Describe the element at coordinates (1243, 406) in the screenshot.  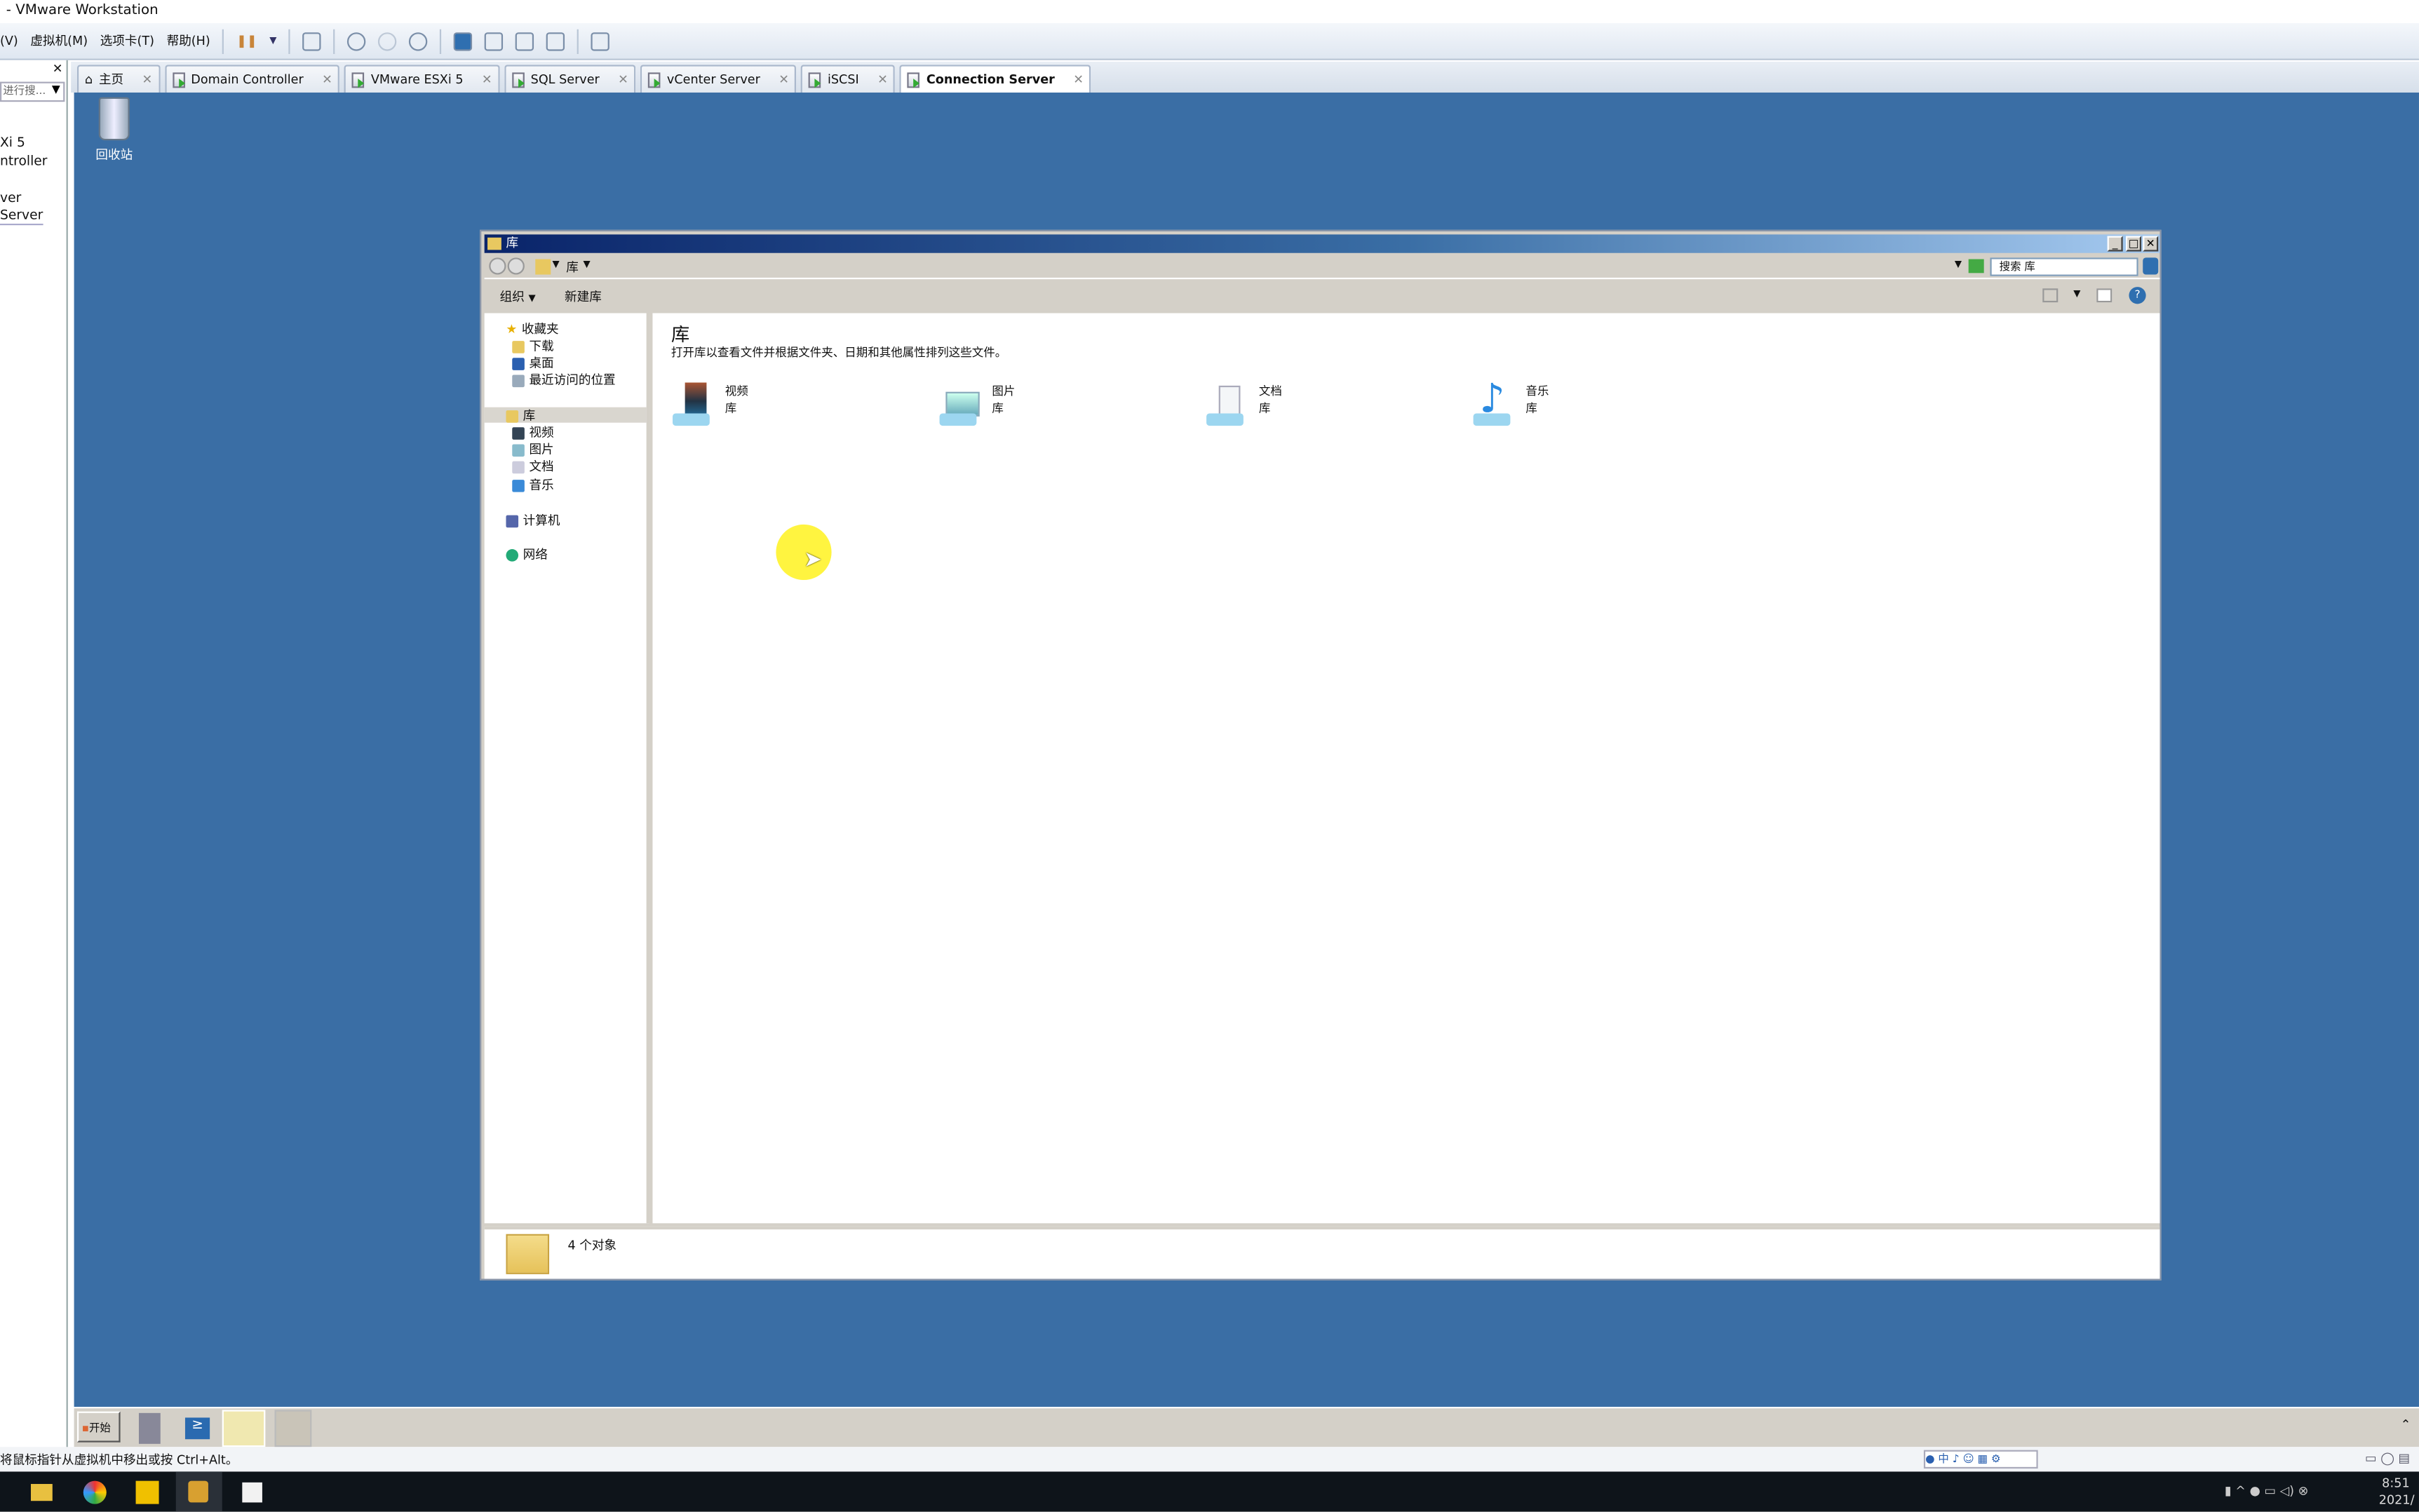
I see `library-documents: 文档库` at that location.